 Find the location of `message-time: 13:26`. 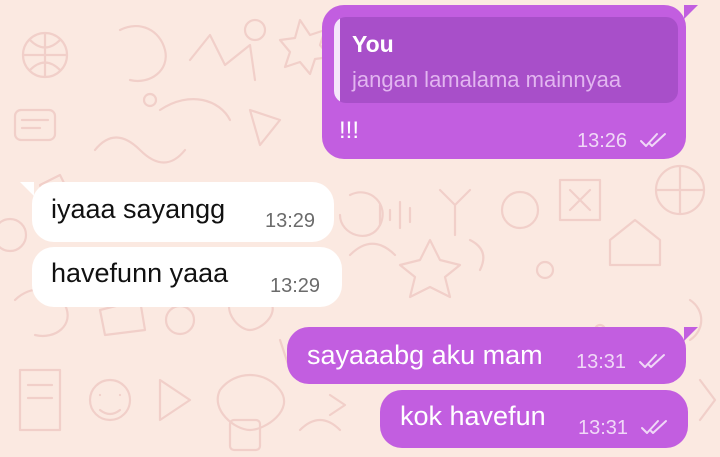

message-time: 13:26 is located at coordinates (602, 141).